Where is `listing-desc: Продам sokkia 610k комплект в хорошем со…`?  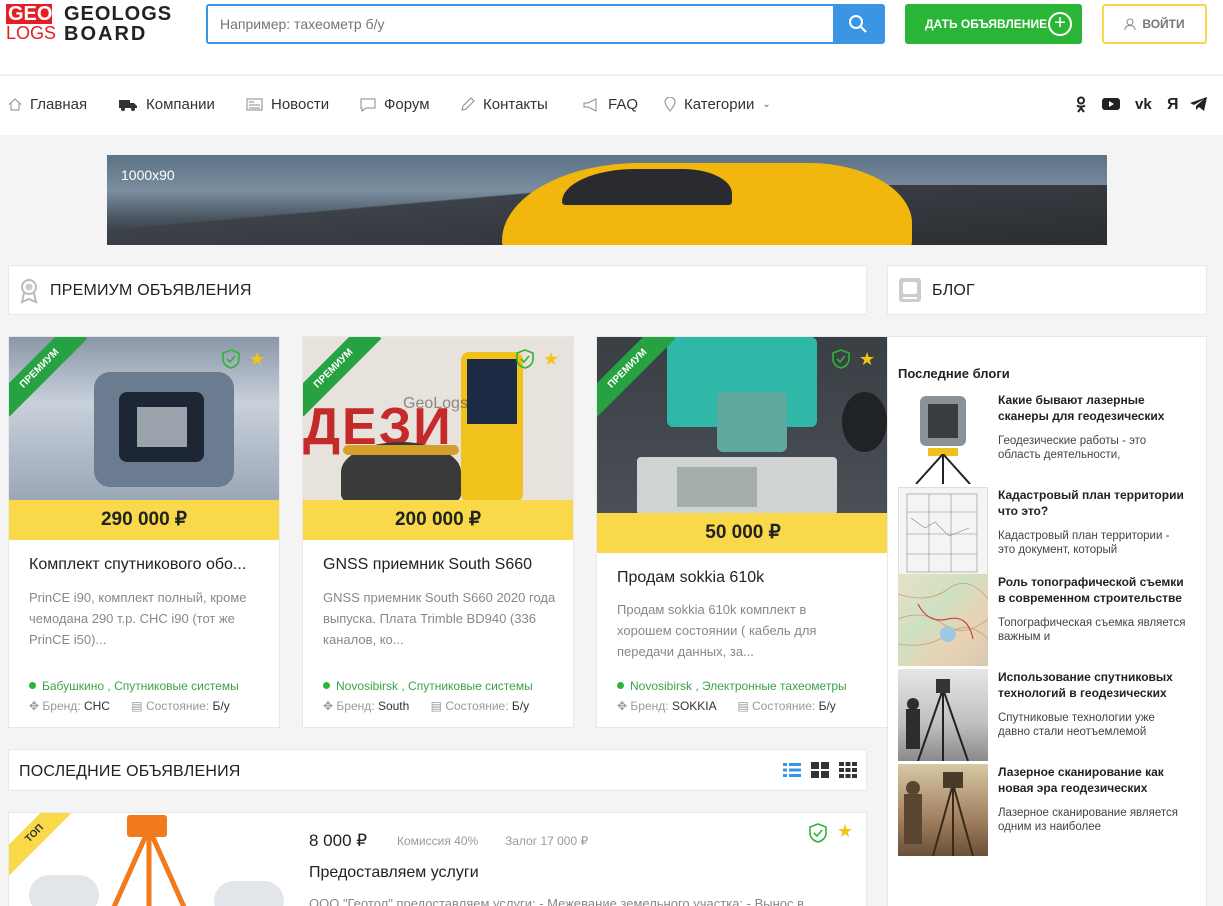 listing-desc: Продам sokkia 610k комплект в хорошем со… is located at coordinates (717, 630).